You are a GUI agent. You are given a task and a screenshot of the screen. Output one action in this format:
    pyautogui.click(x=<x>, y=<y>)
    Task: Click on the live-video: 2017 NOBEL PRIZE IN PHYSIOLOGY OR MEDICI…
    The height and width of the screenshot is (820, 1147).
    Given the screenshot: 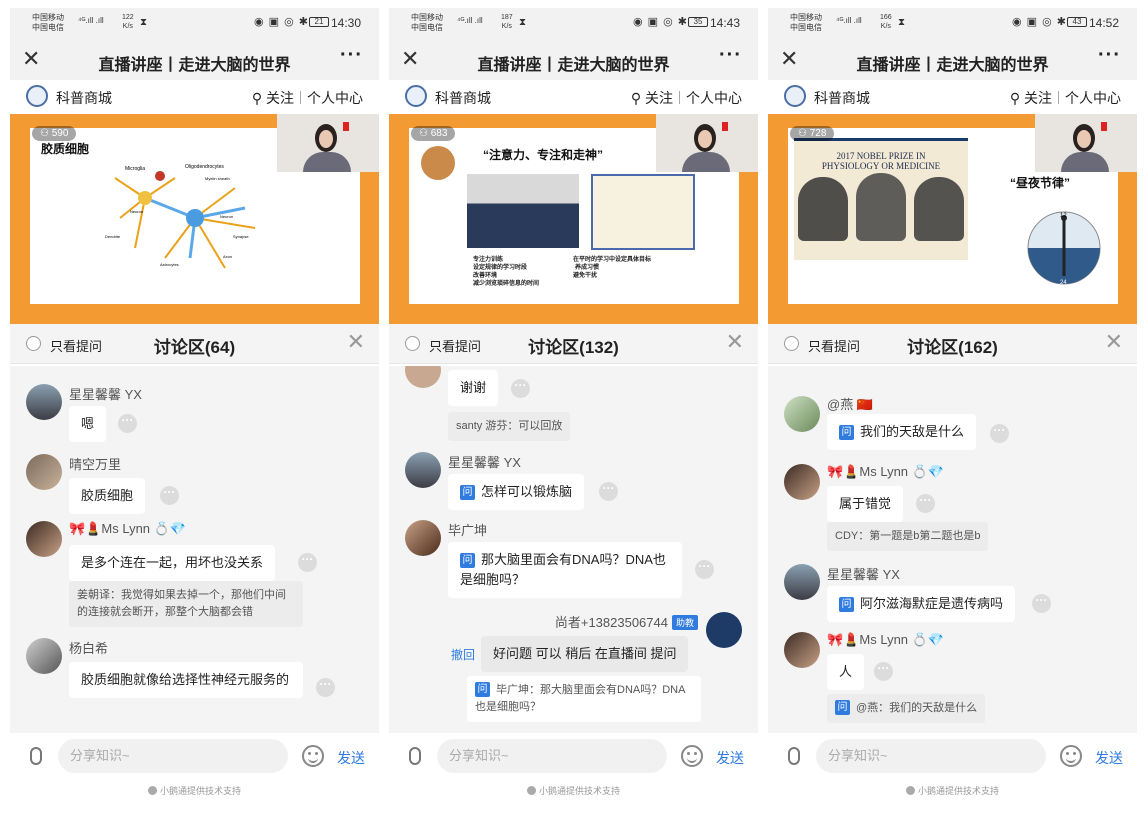 What is the action you would take?
    pyautogui.click(x=952, y=219)
    